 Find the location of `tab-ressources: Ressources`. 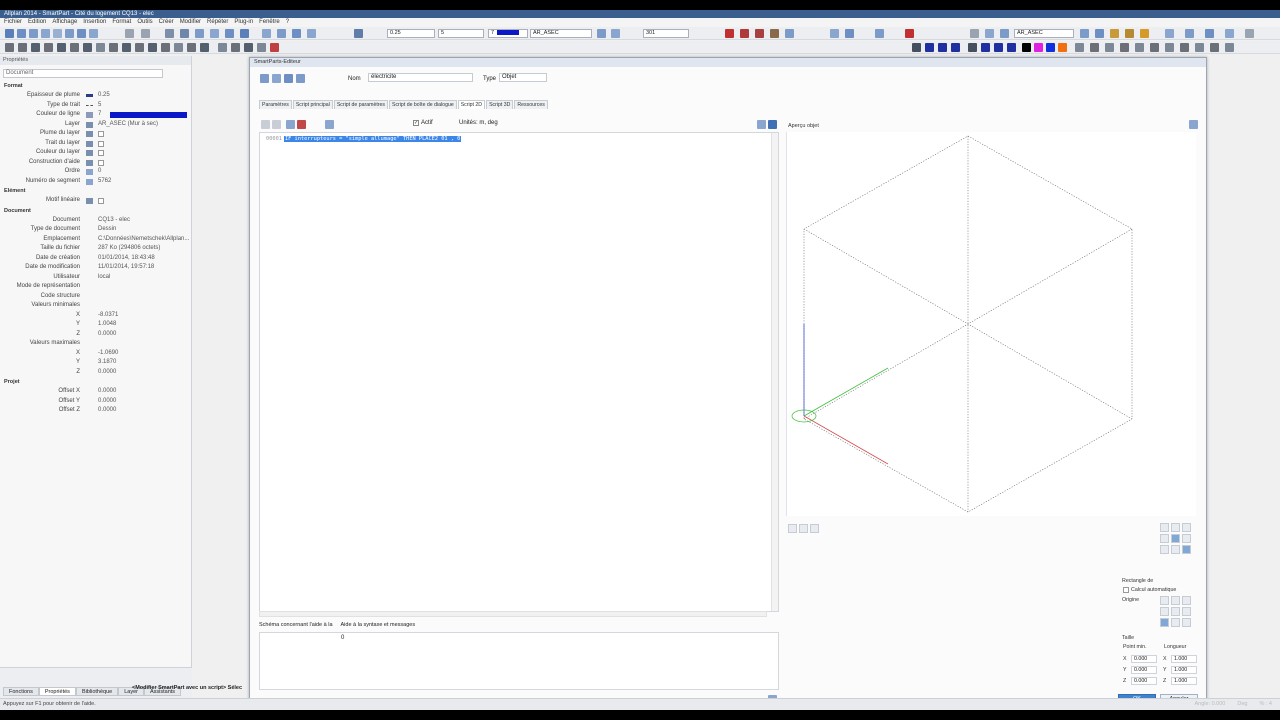

tab-ressources: Ressources is located at coordinates (531, 104).